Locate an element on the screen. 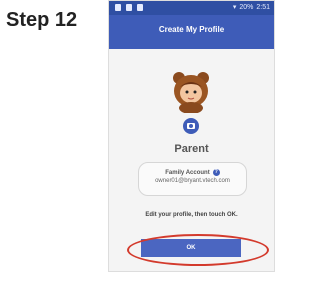  page-title: Create My Profile is located at coordinates (191, 29).